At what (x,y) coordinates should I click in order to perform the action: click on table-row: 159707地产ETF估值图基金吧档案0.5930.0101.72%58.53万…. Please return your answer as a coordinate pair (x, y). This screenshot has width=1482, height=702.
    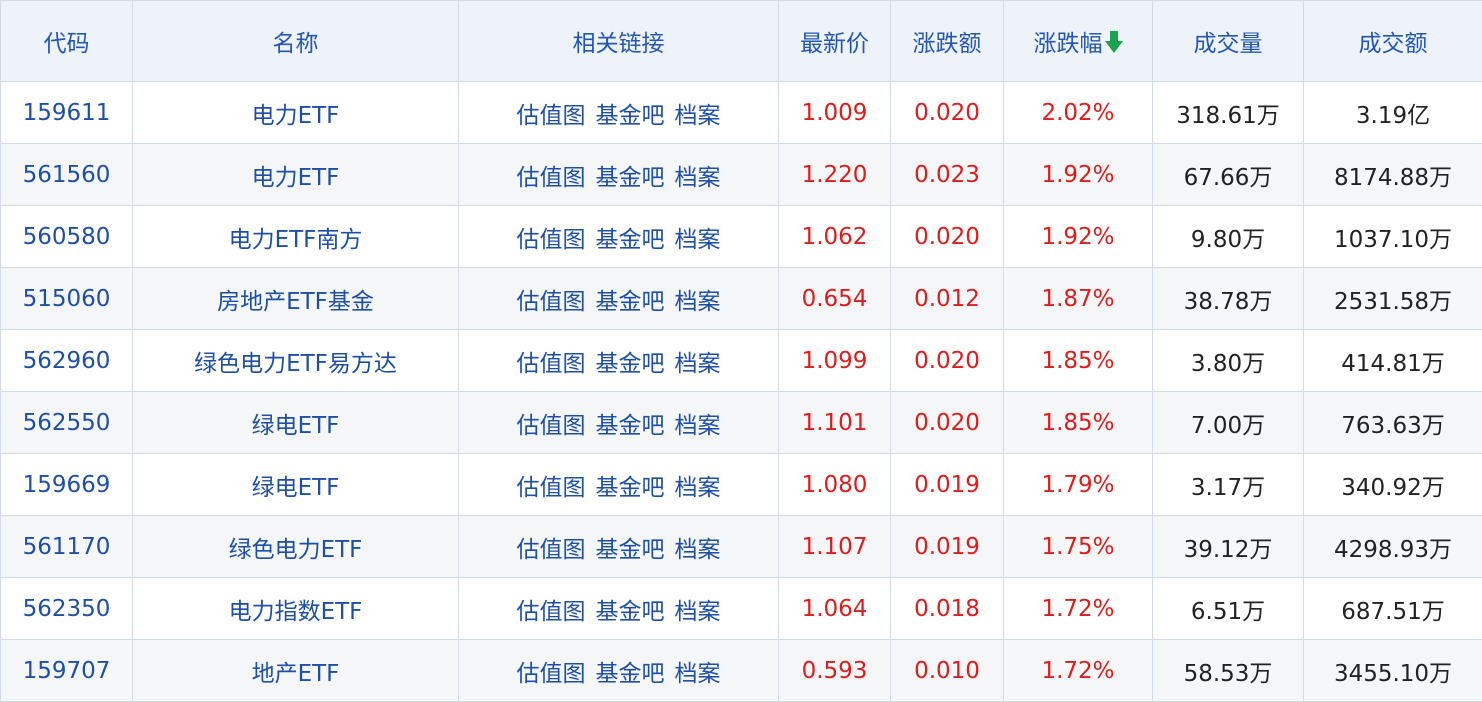
    Looking at the image, I should click on (741, 671).